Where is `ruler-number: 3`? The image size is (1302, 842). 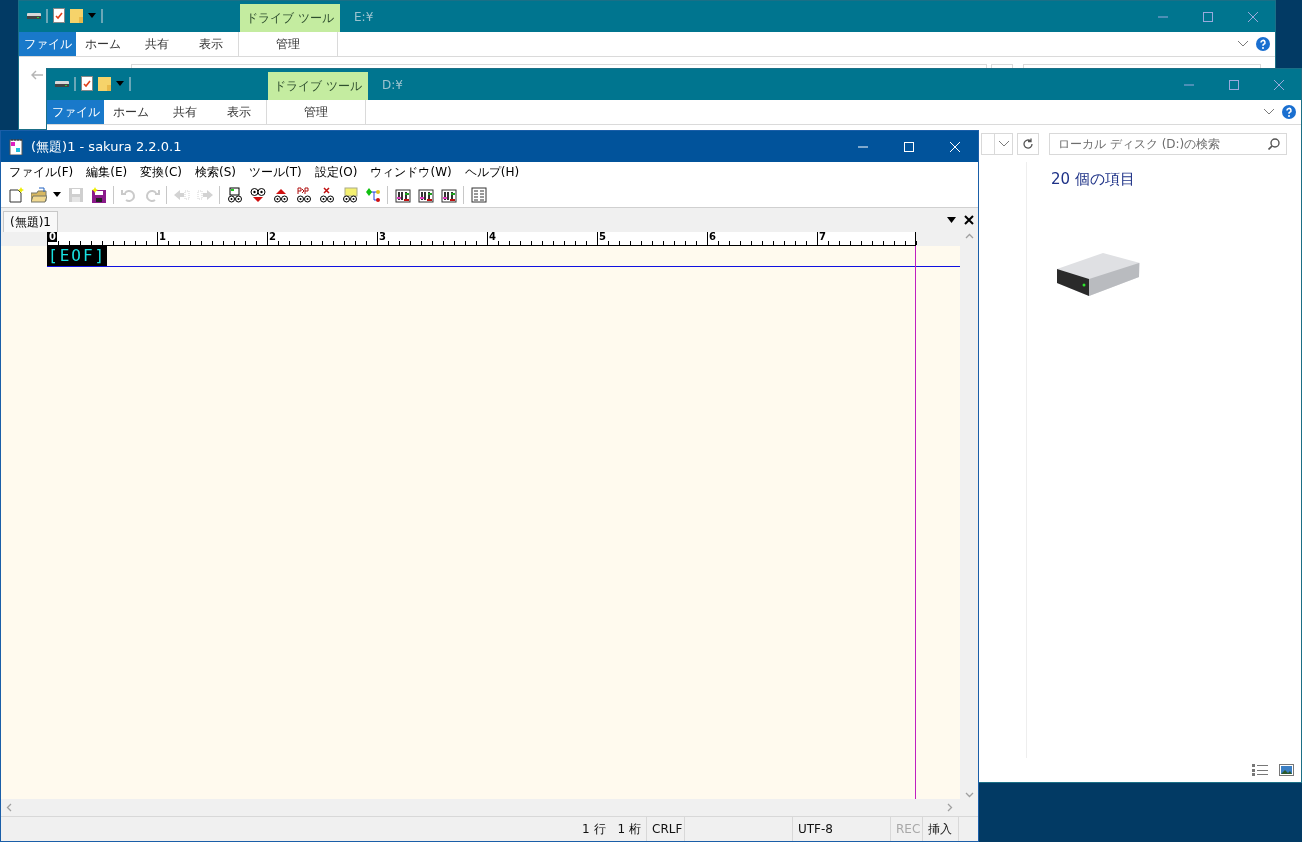
ruler-number: 3 is located at coordinates (382, 237).